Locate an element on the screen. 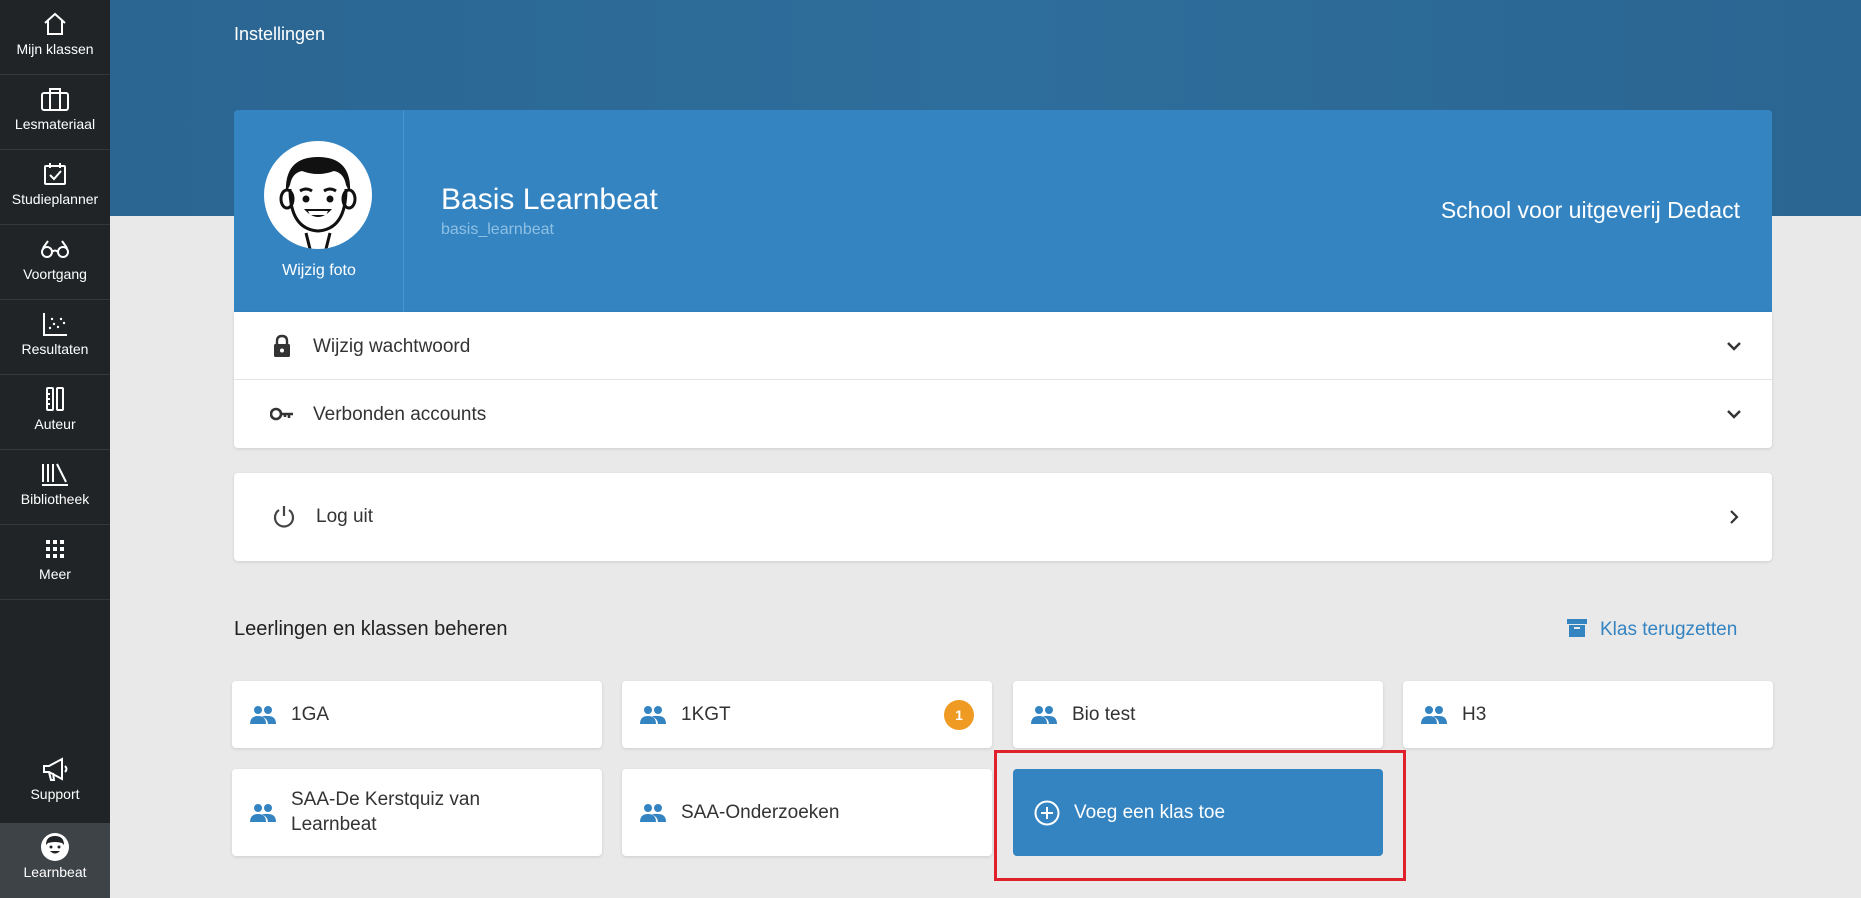  plus-circle-icon is located at coordinates (1047, 813).